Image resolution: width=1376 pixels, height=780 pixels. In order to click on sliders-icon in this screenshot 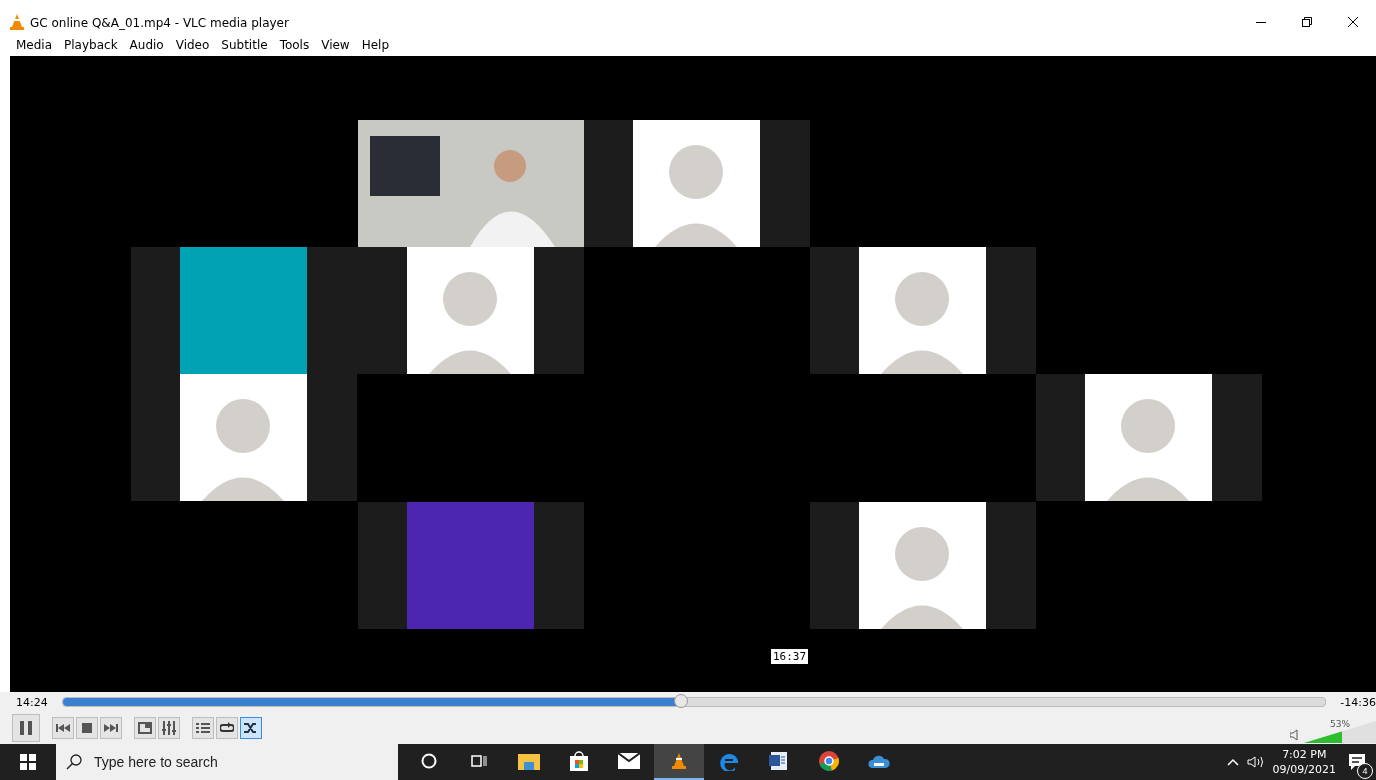, I will do `click(169, 728)`.